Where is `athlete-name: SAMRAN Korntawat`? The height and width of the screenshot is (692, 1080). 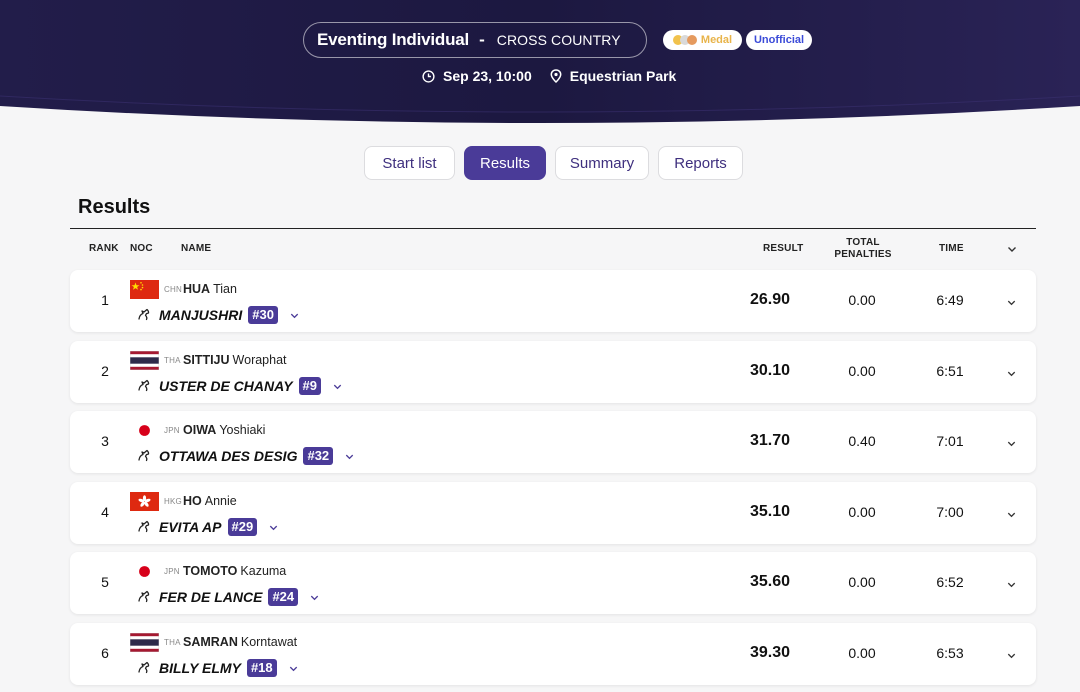
athlete-name: SAMRAN Korntawat is located at coordinates (240, 642).